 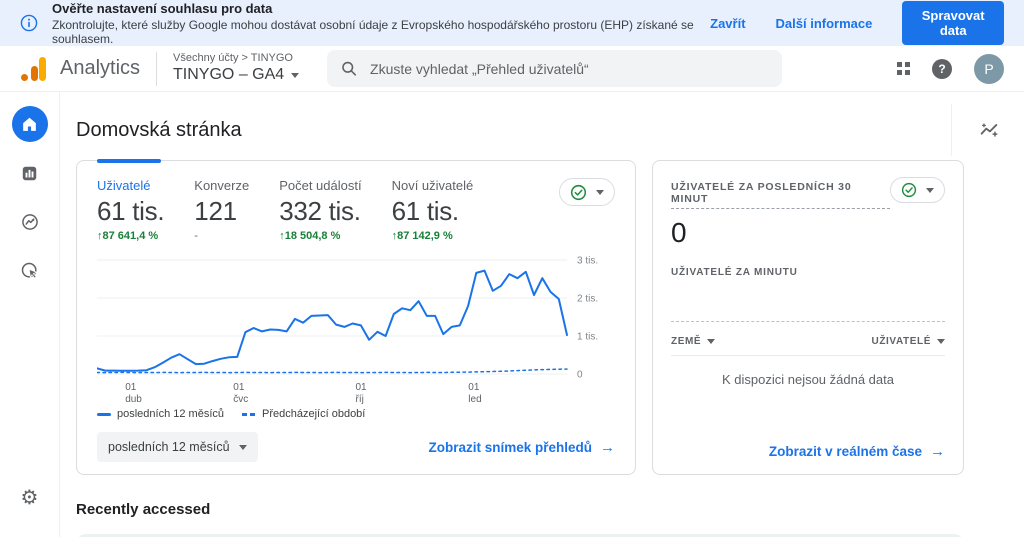 What do you see at coordinates (29, 23) in the screenshot?
I see `info-icon` at bounding box center [29, 23].